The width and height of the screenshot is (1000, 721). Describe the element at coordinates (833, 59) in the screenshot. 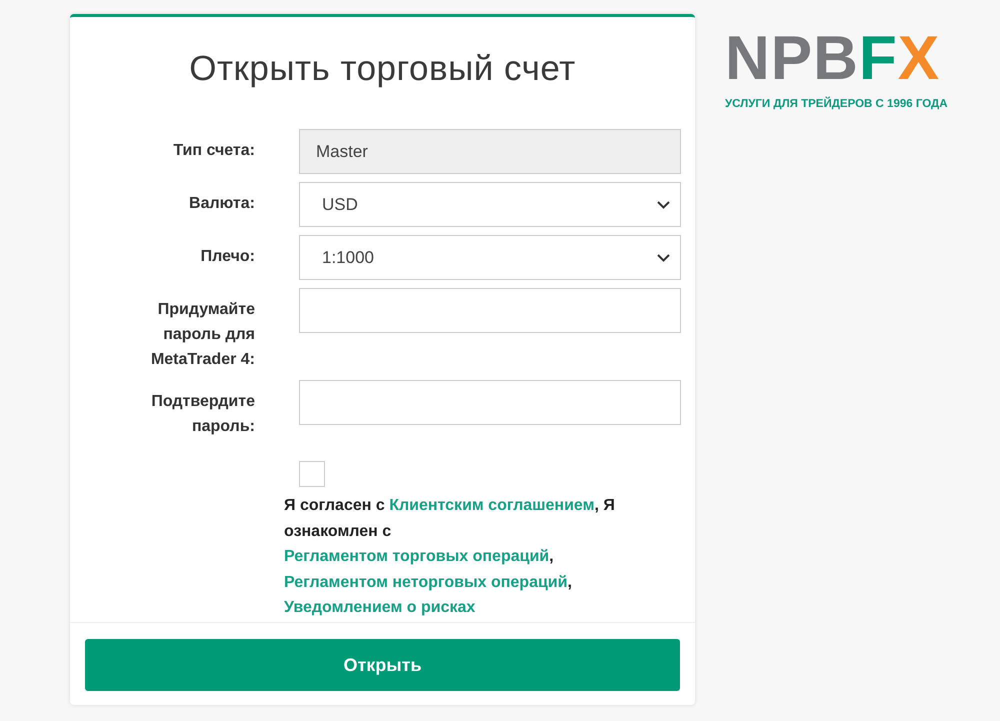

I see `logo-wordmark: NPBFX` at that location.